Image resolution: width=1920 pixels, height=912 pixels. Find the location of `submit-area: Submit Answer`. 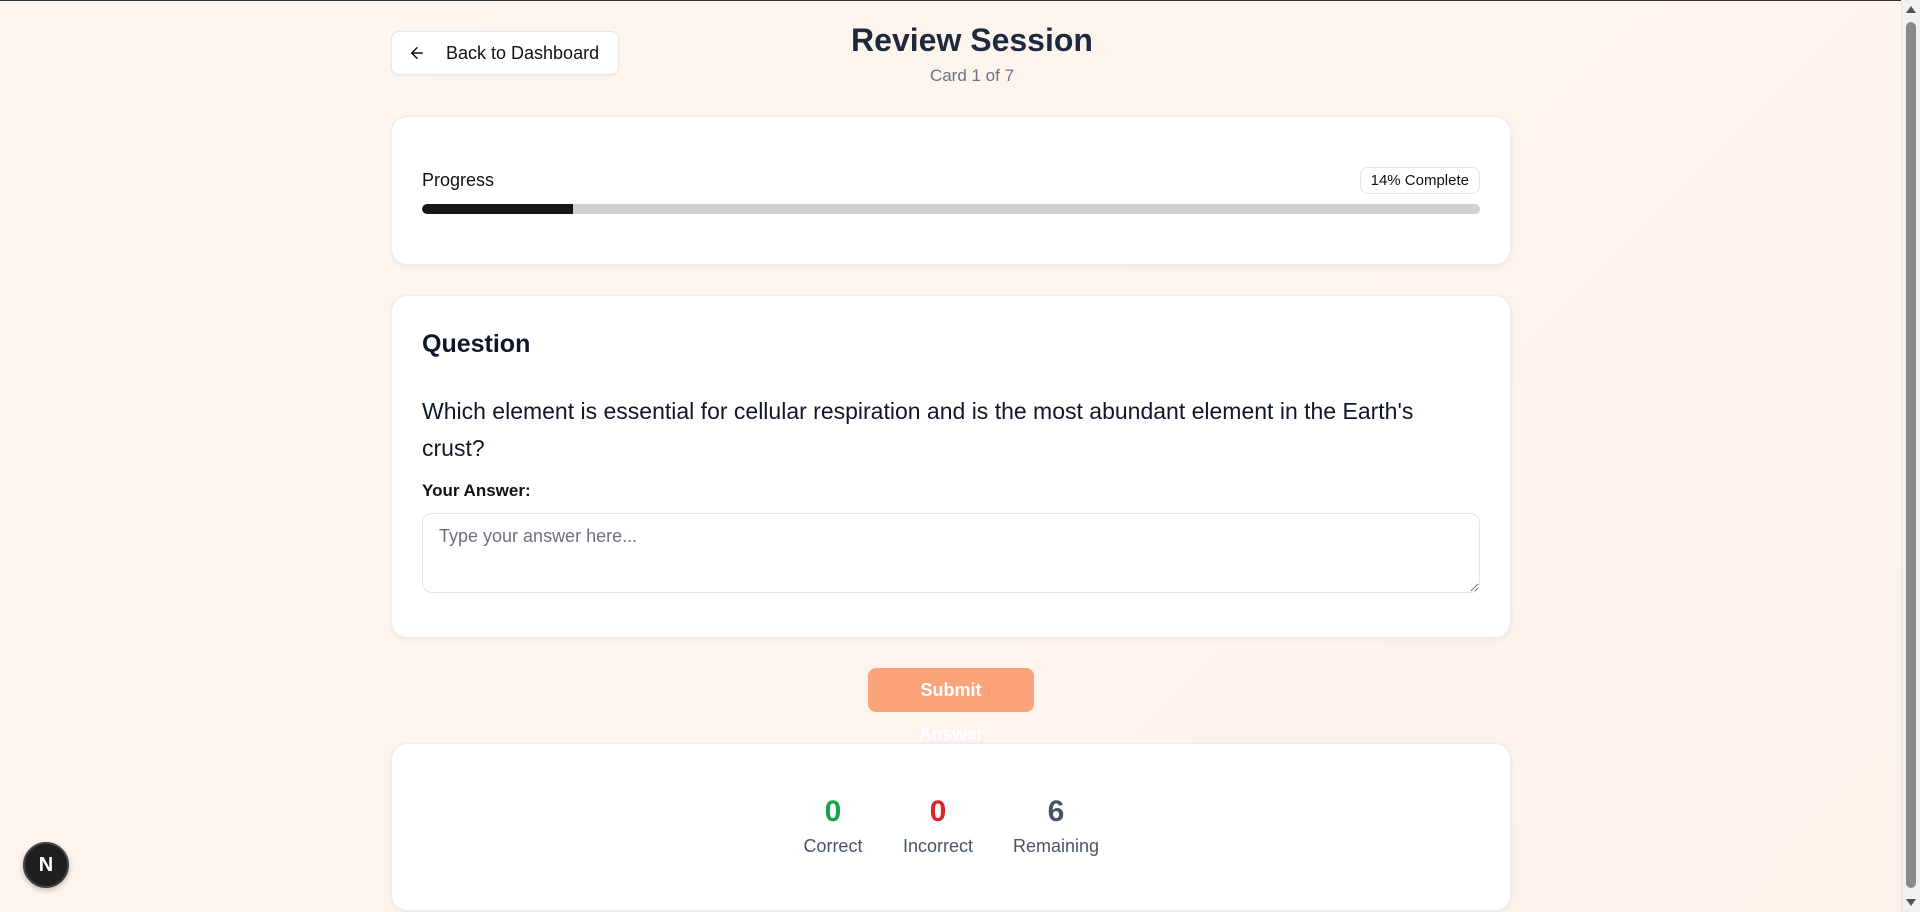

submit-area: Submit Answer is located at coordinates (951, 706).